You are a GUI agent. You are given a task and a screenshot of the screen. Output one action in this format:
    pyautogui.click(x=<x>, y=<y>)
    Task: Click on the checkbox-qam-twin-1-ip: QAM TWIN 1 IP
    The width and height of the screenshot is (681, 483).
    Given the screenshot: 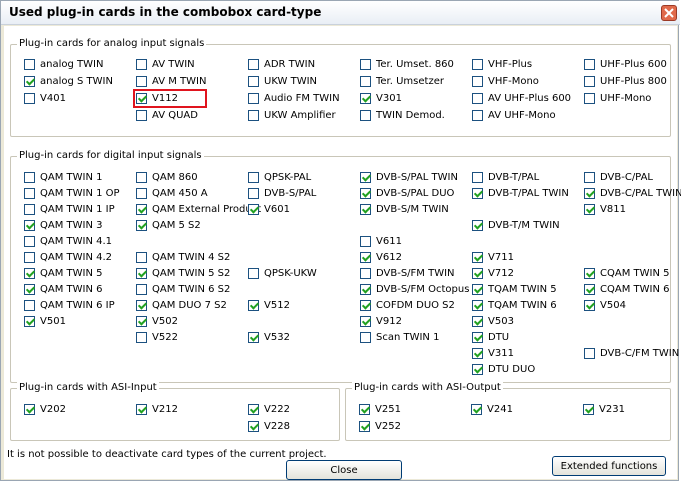 What is the action you would take?
    pyautogui.click(x=69, y=209)
    